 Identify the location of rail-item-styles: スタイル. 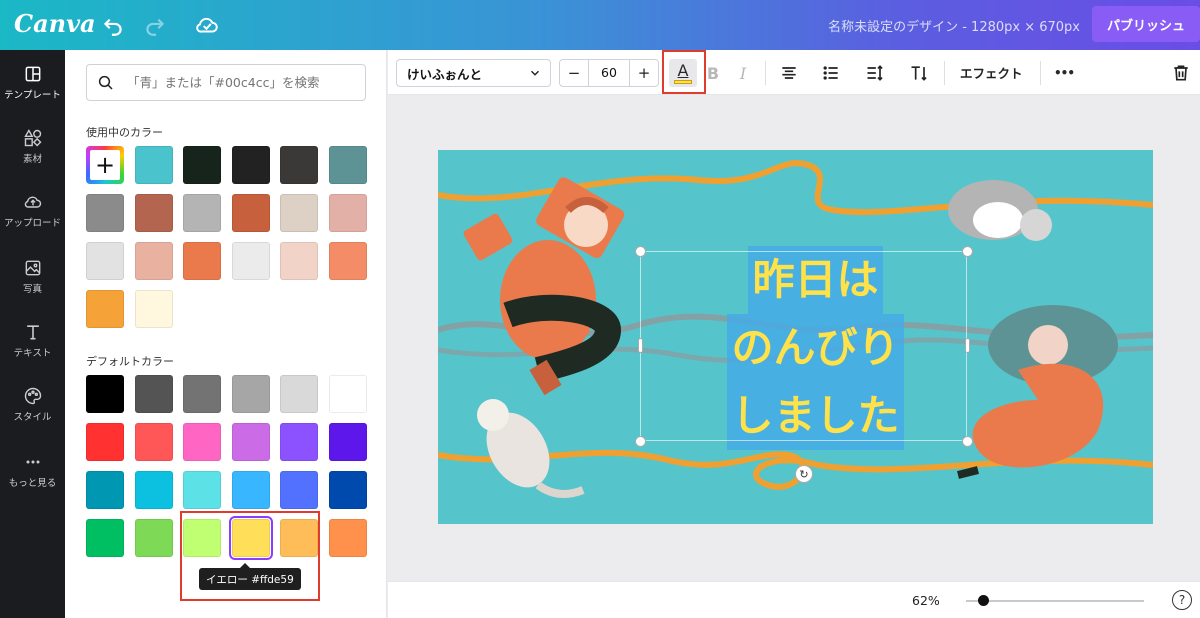
(32, 416).